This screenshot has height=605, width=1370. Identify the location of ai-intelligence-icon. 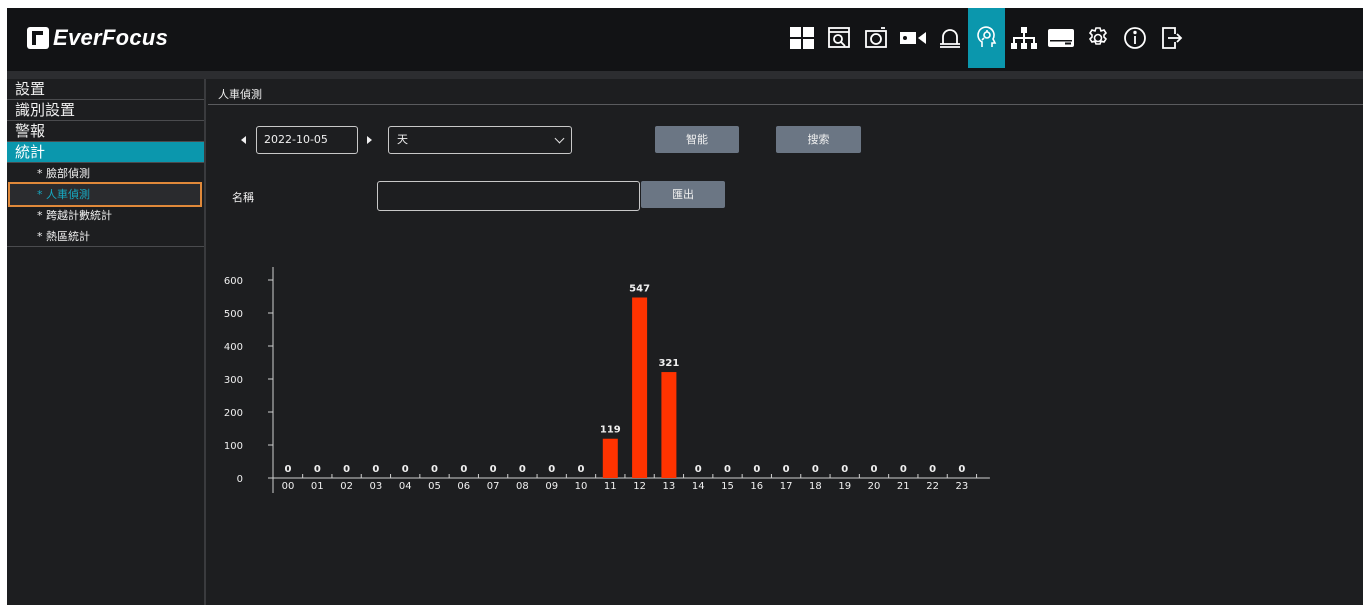
(986, 36).